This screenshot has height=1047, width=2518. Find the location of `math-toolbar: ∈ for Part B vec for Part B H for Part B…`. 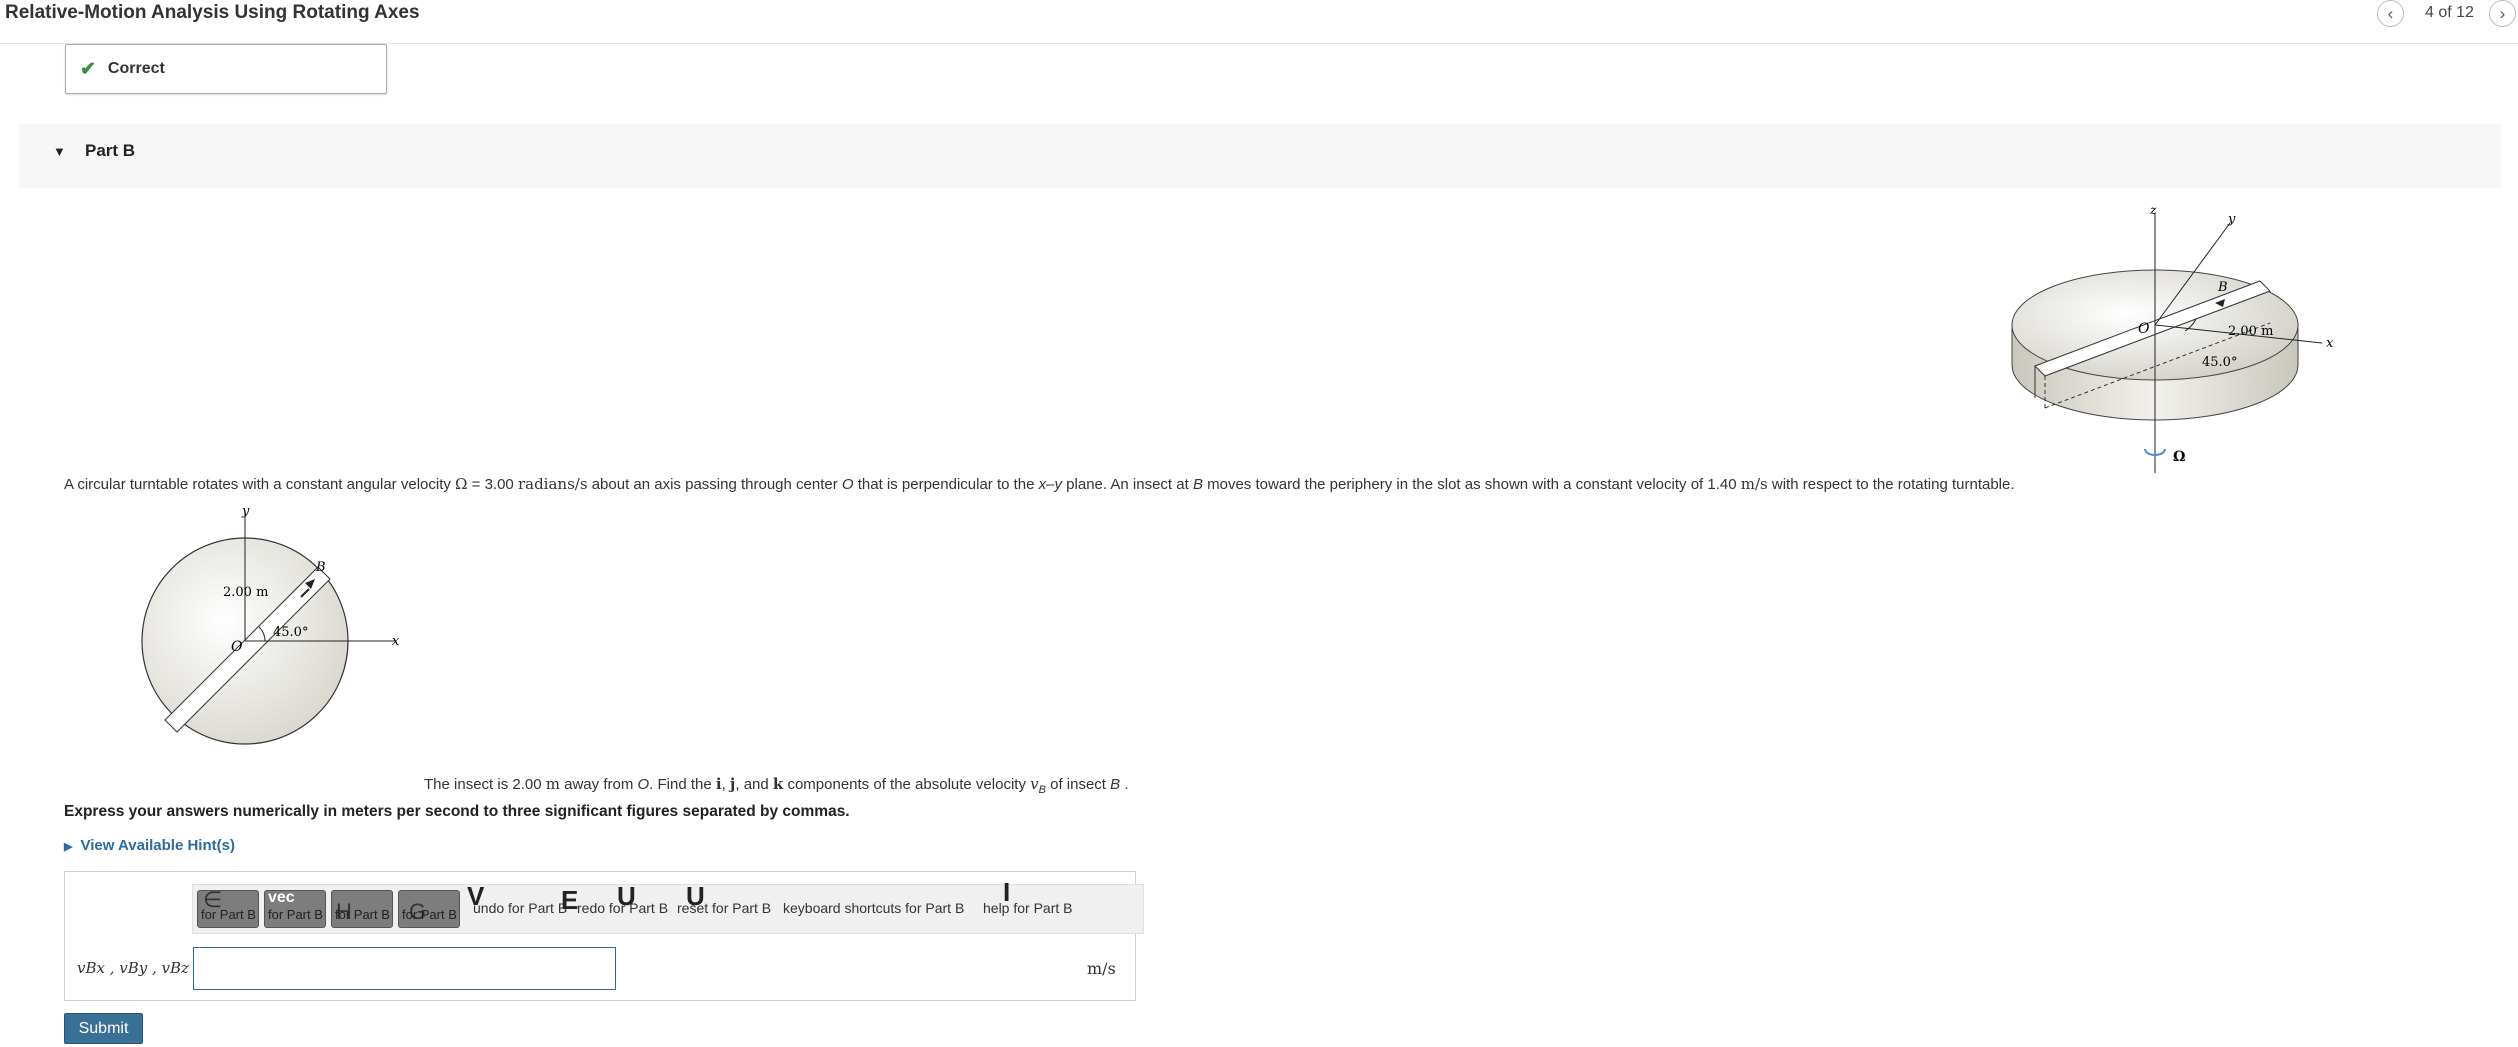

math-toolbar: ∈ for Part B vec for Part B H for Part B… is located at coordinates (668, 905).